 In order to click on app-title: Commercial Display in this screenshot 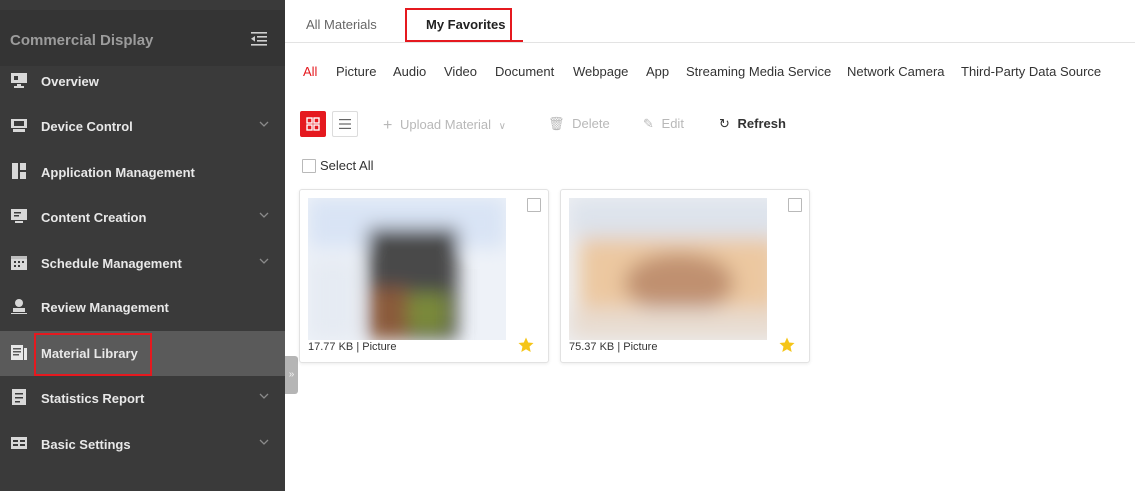, I will do `click(82, 40)`.